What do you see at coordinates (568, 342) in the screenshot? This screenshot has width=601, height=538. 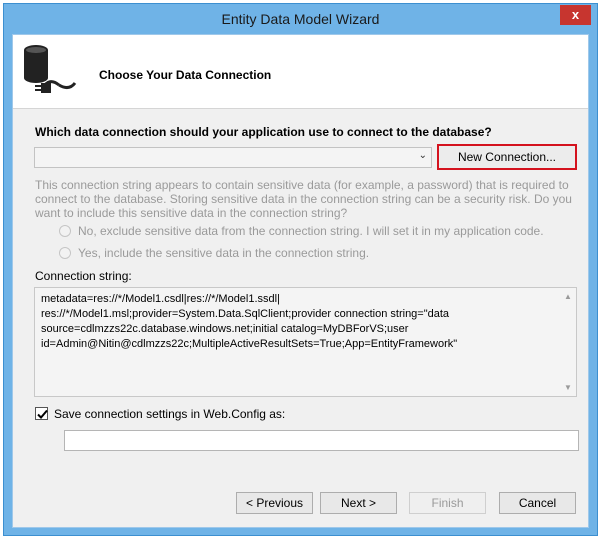 I see `connection-string-scrollbar: ▲ ▼` at bounding box center [568, 342].